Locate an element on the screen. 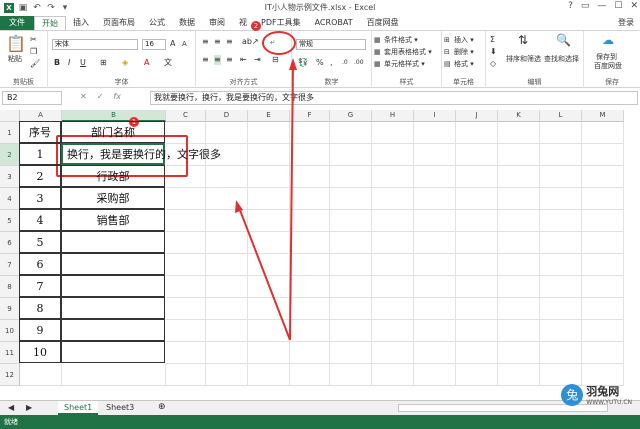 This screenshot has width=640, height=429. watermark-logo-icon: 兔 is located at coordinates (572, 394).